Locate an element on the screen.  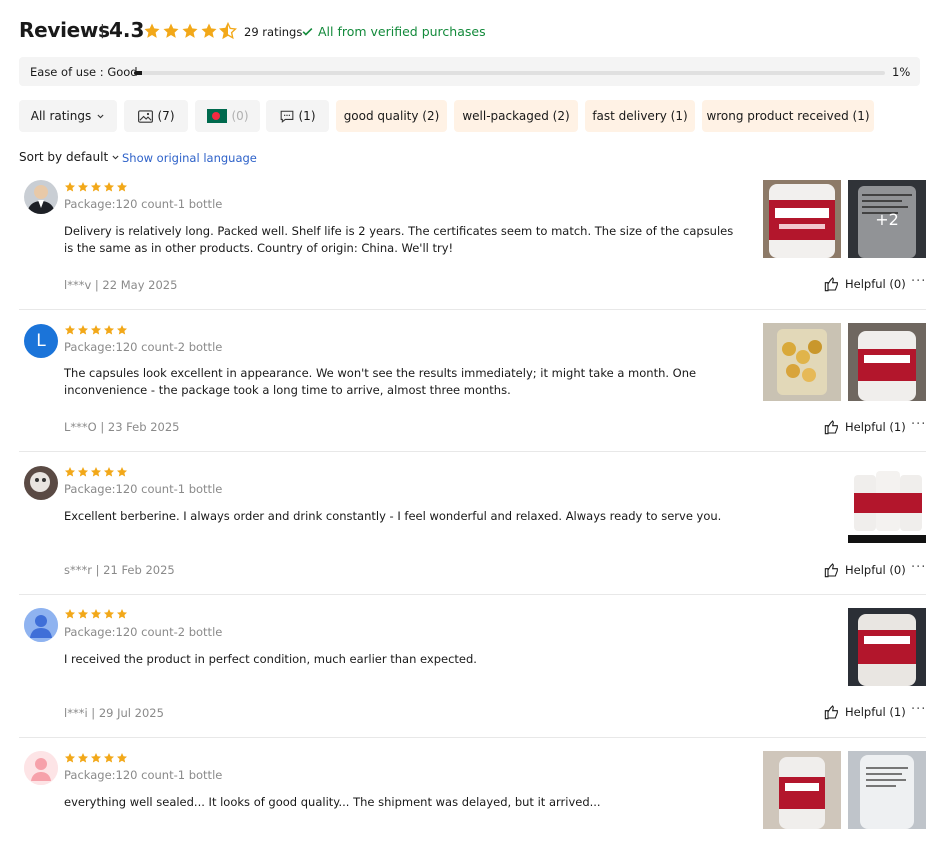
review-meta: s***r | 21 Feb 2025 is located at coordinates (119, 570).